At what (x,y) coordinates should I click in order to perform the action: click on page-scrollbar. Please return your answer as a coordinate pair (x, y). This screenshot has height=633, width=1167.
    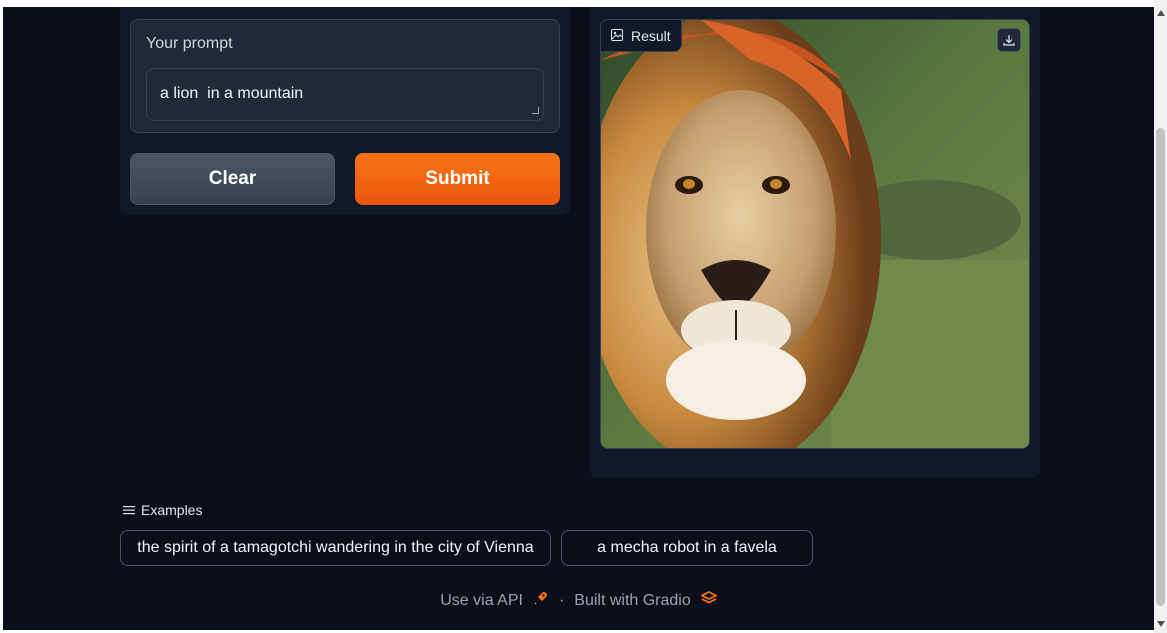
    Looking at the image, I should click on (1160, 316).